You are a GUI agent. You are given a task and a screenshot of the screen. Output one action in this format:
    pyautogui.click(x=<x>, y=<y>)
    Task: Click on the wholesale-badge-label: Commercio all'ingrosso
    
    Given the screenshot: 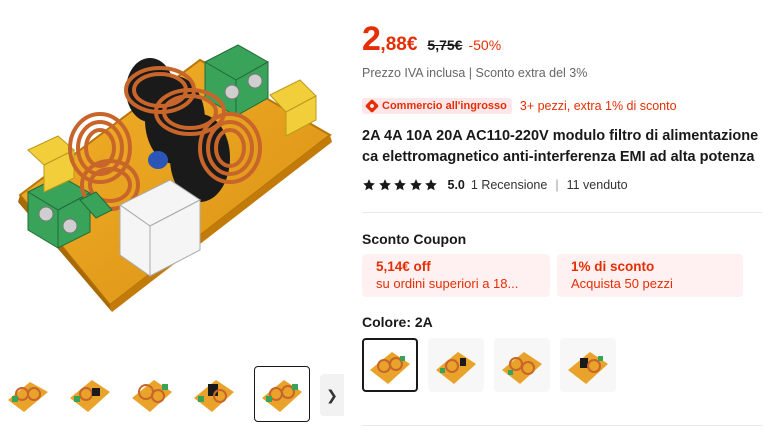 What is the action you would take?
    pyautogui.click(x=444, y=106)
    